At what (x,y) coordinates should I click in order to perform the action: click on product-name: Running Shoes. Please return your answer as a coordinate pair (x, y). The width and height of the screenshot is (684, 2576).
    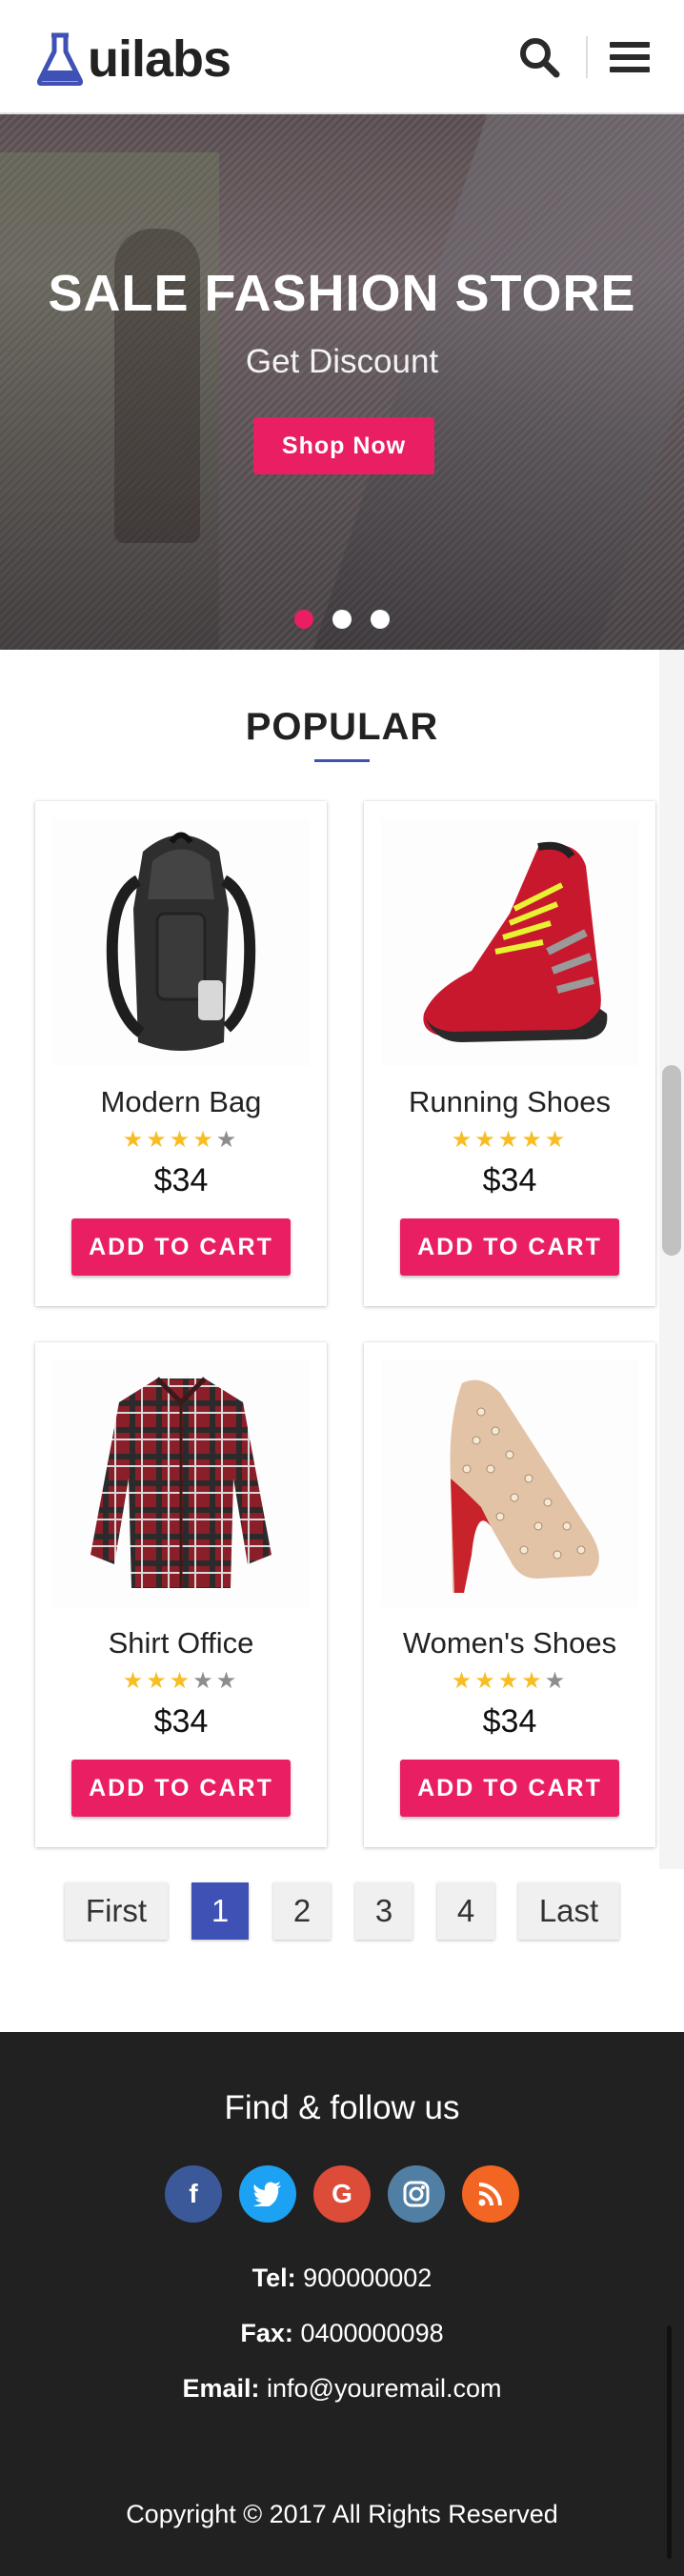
    Looking at the image, I should click on (510, 1102).